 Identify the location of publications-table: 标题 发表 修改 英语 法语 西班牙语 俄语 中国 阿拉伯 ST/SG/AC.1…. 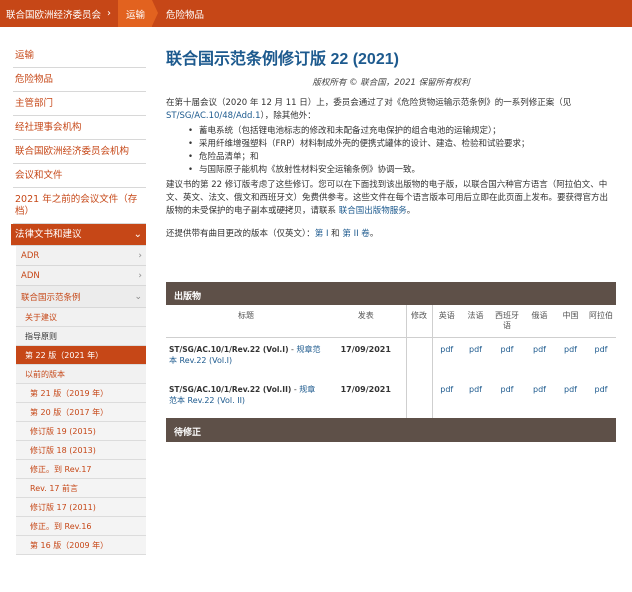
(391, 361).